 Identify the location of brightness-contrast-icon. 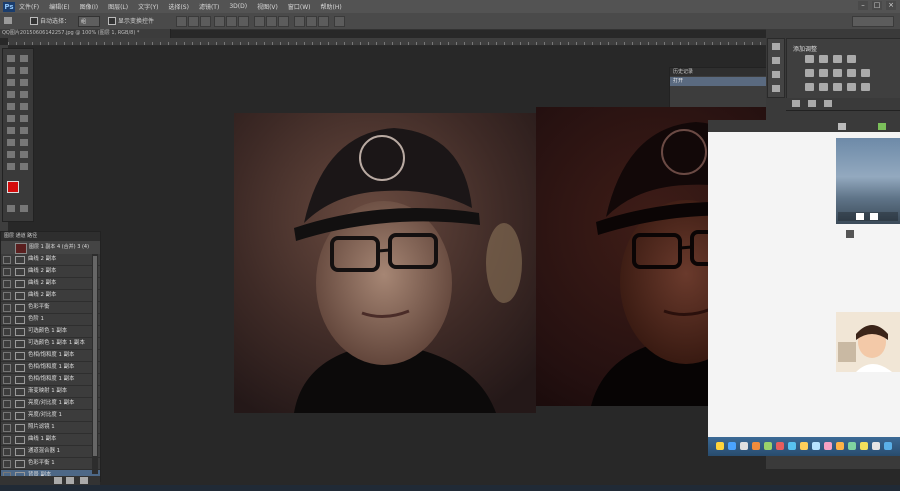
(809, 59).